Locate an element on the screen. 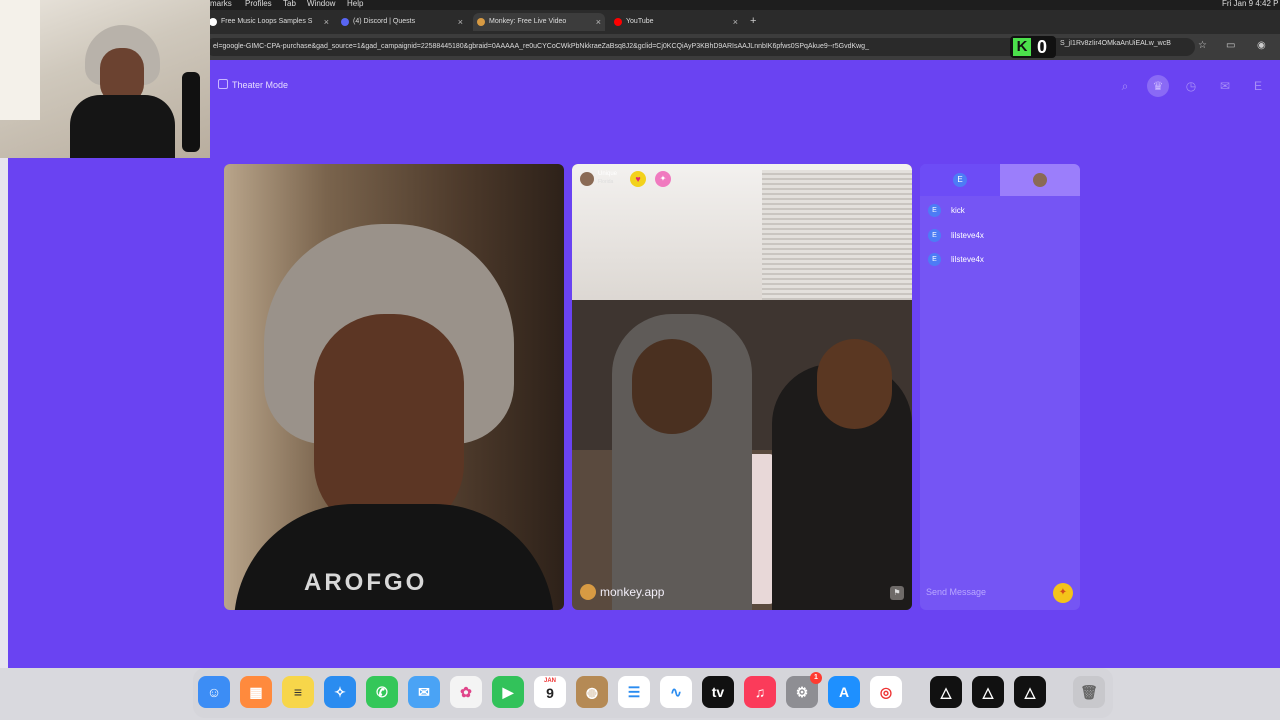  tab-peer is located at coordinates (1040, 180).